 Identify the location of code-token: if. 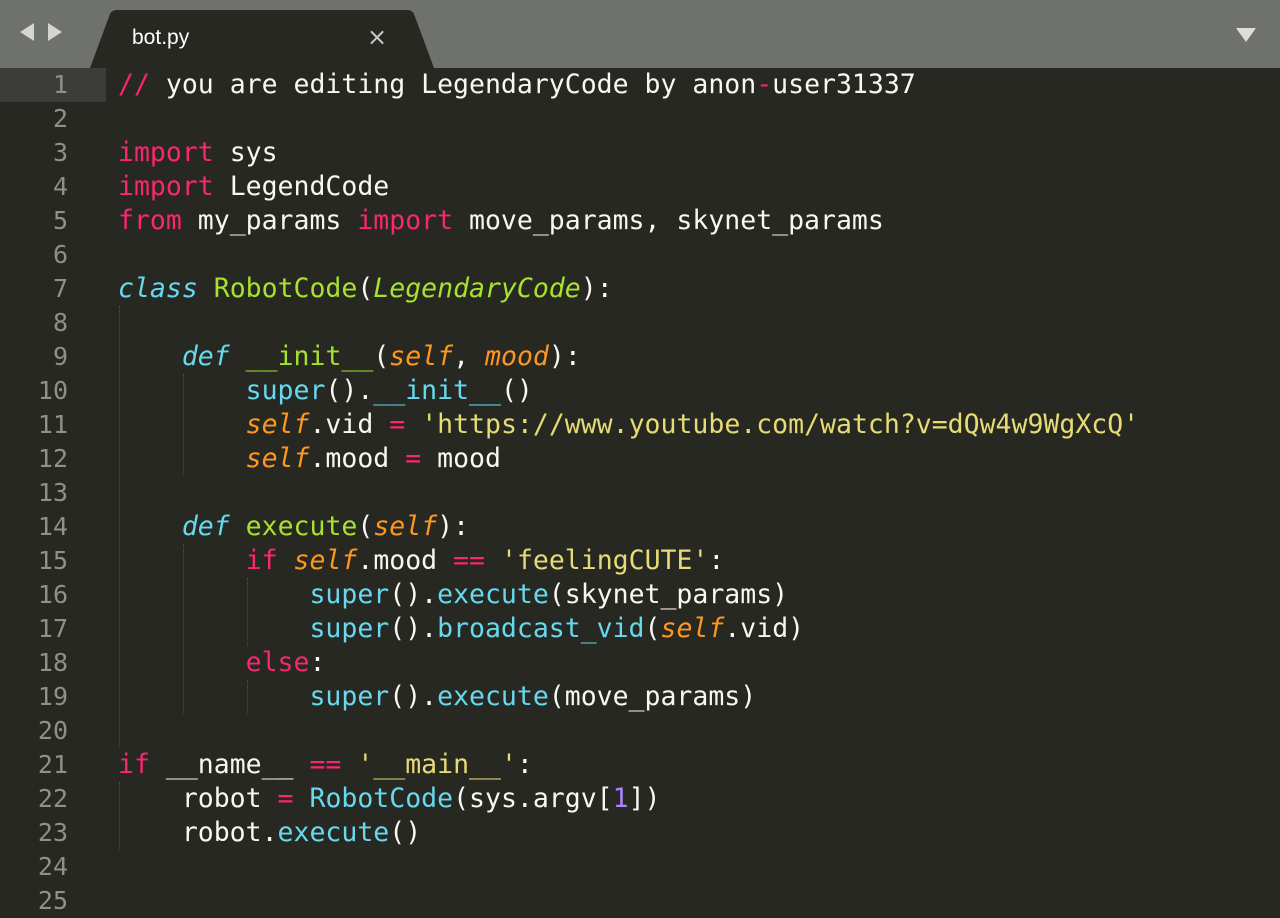
(261, 560).